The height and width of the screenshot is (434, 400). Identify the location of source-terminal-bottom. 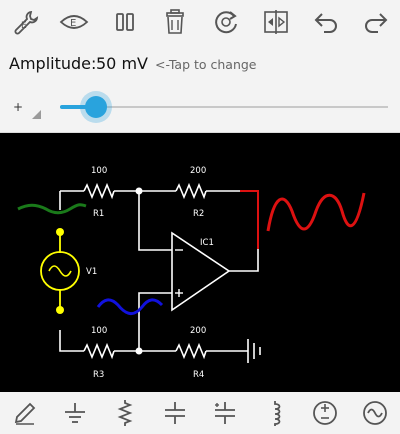
(60, 310).